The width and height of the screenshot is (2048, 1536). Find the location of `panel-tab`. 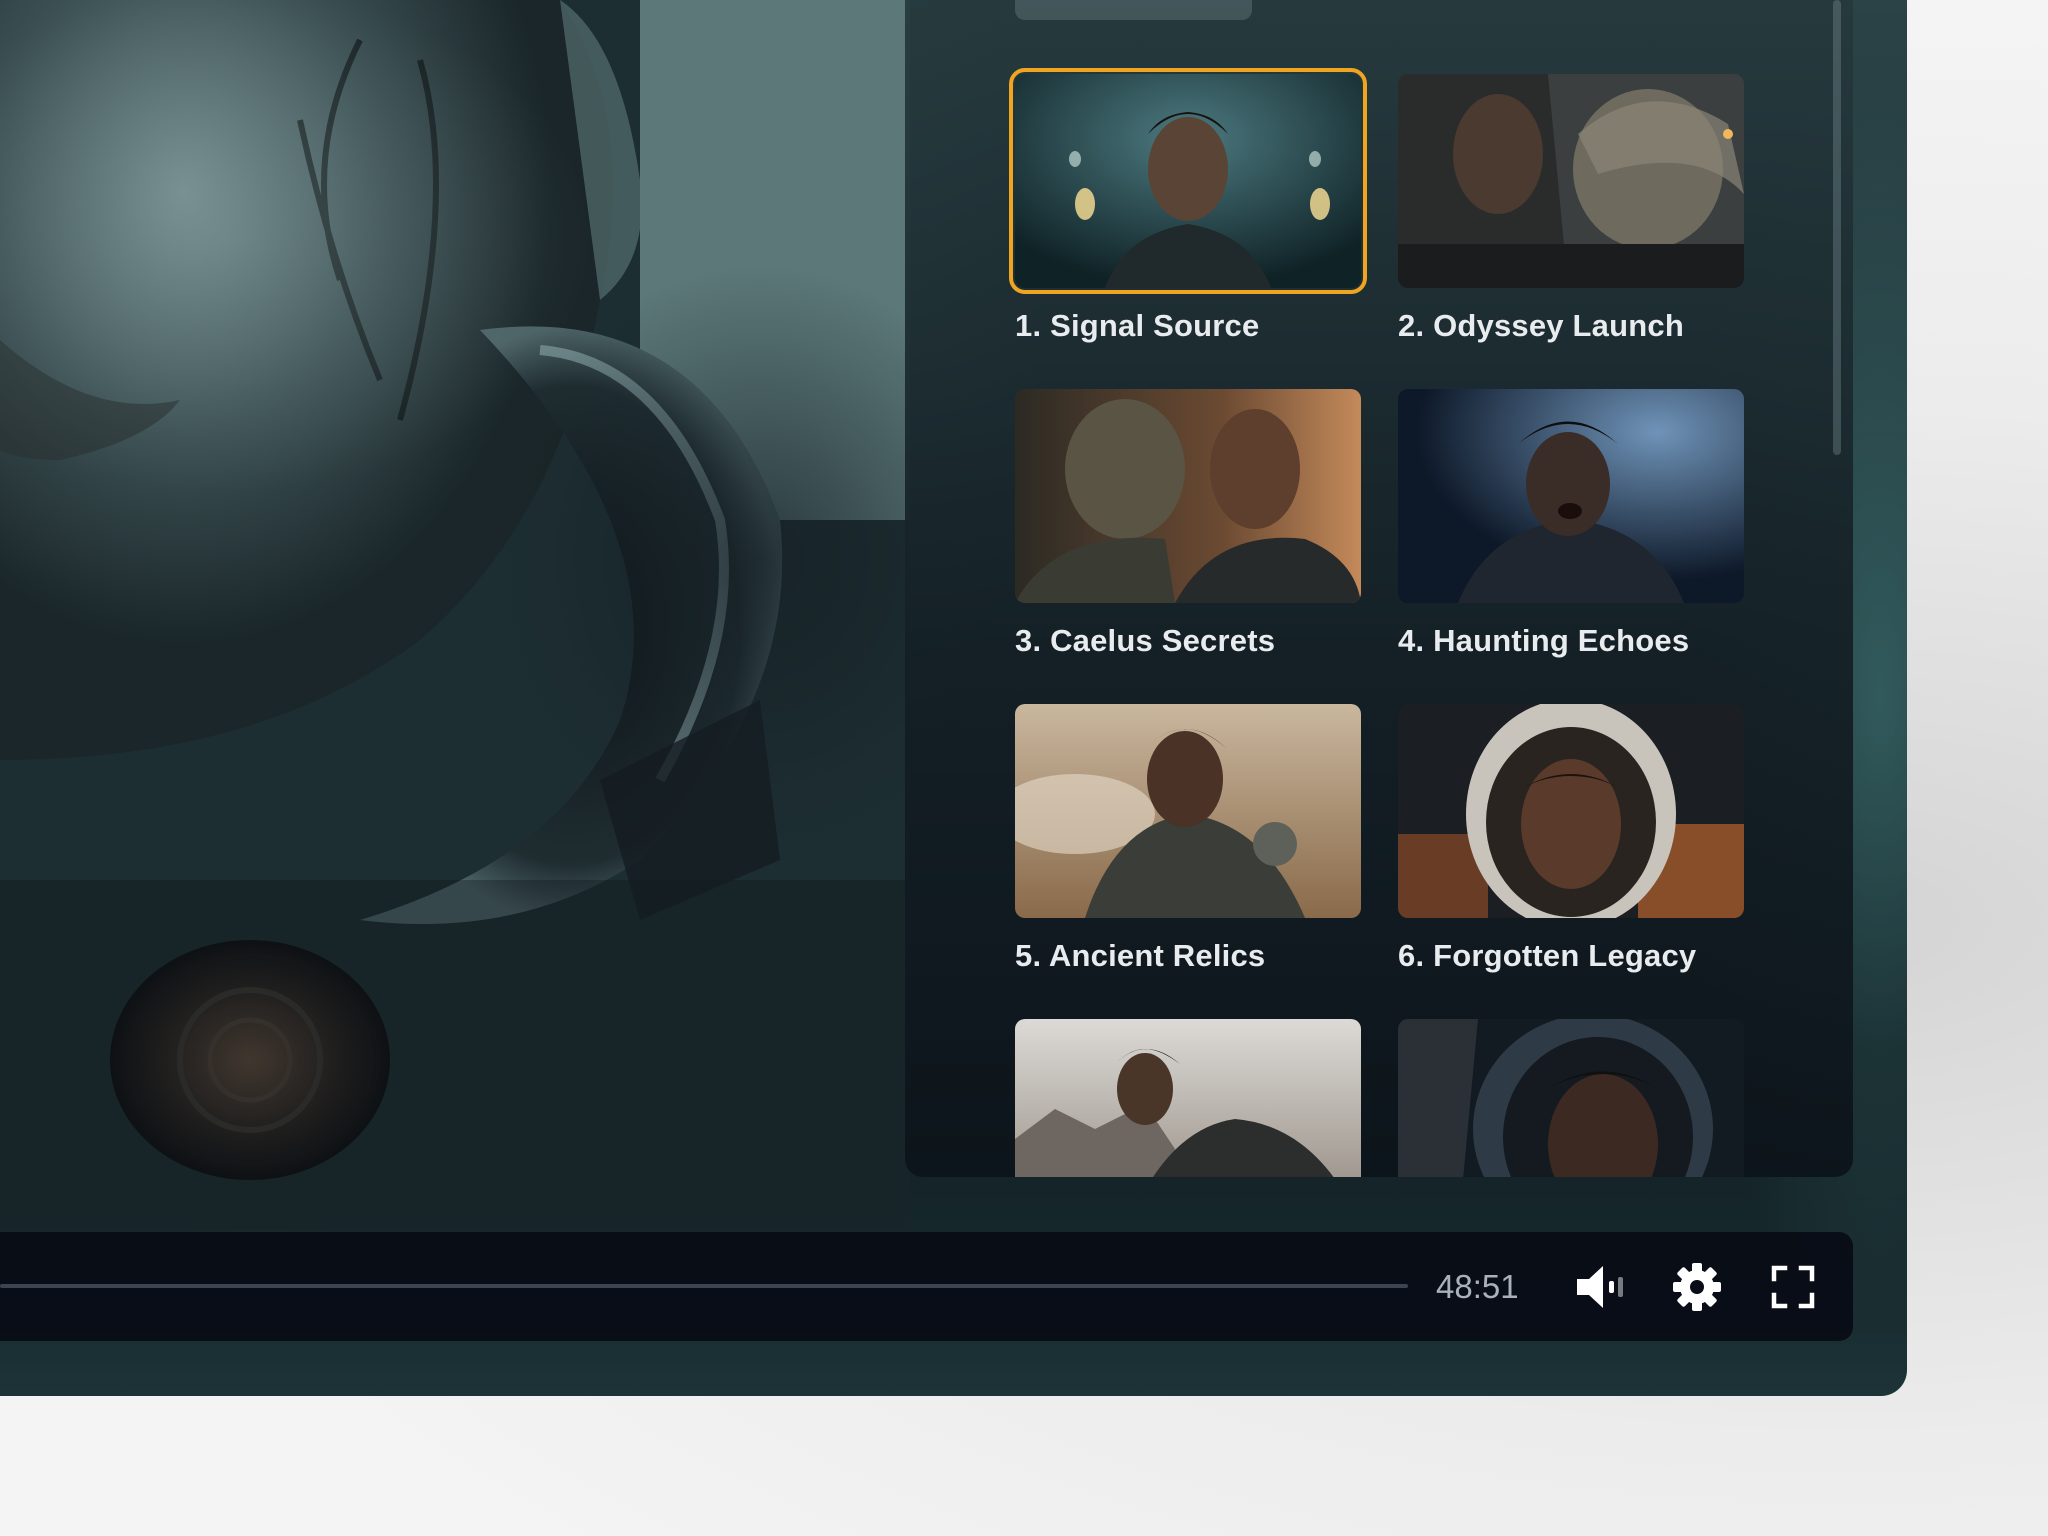

panel-tab is located at coordinates (1133, 10).